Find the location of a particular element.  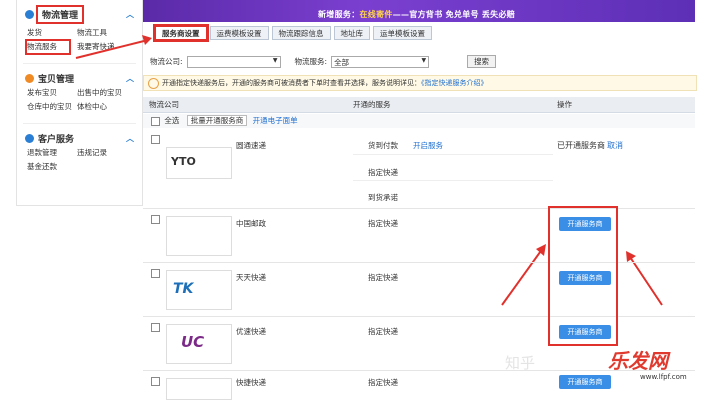

open-provider-button: 开通服务商 is located at coordinates (585, 382).